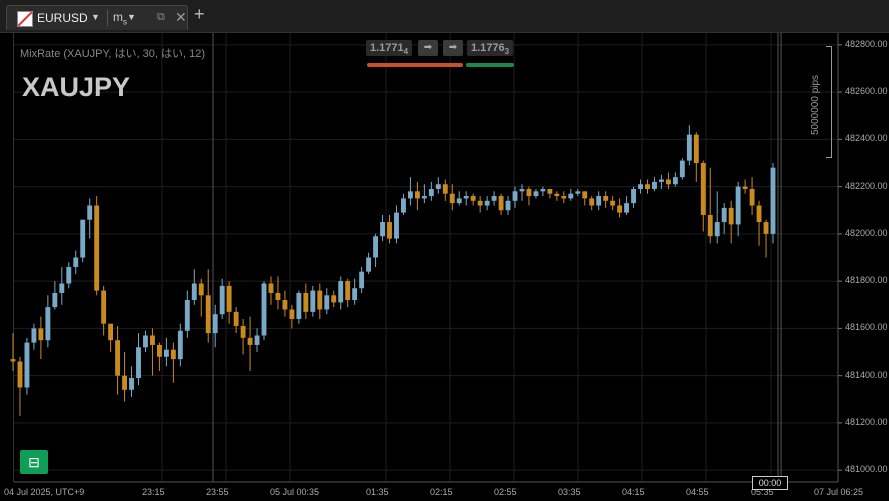  I want to click on price-tick-label: 481800.00, so click(866, 280).